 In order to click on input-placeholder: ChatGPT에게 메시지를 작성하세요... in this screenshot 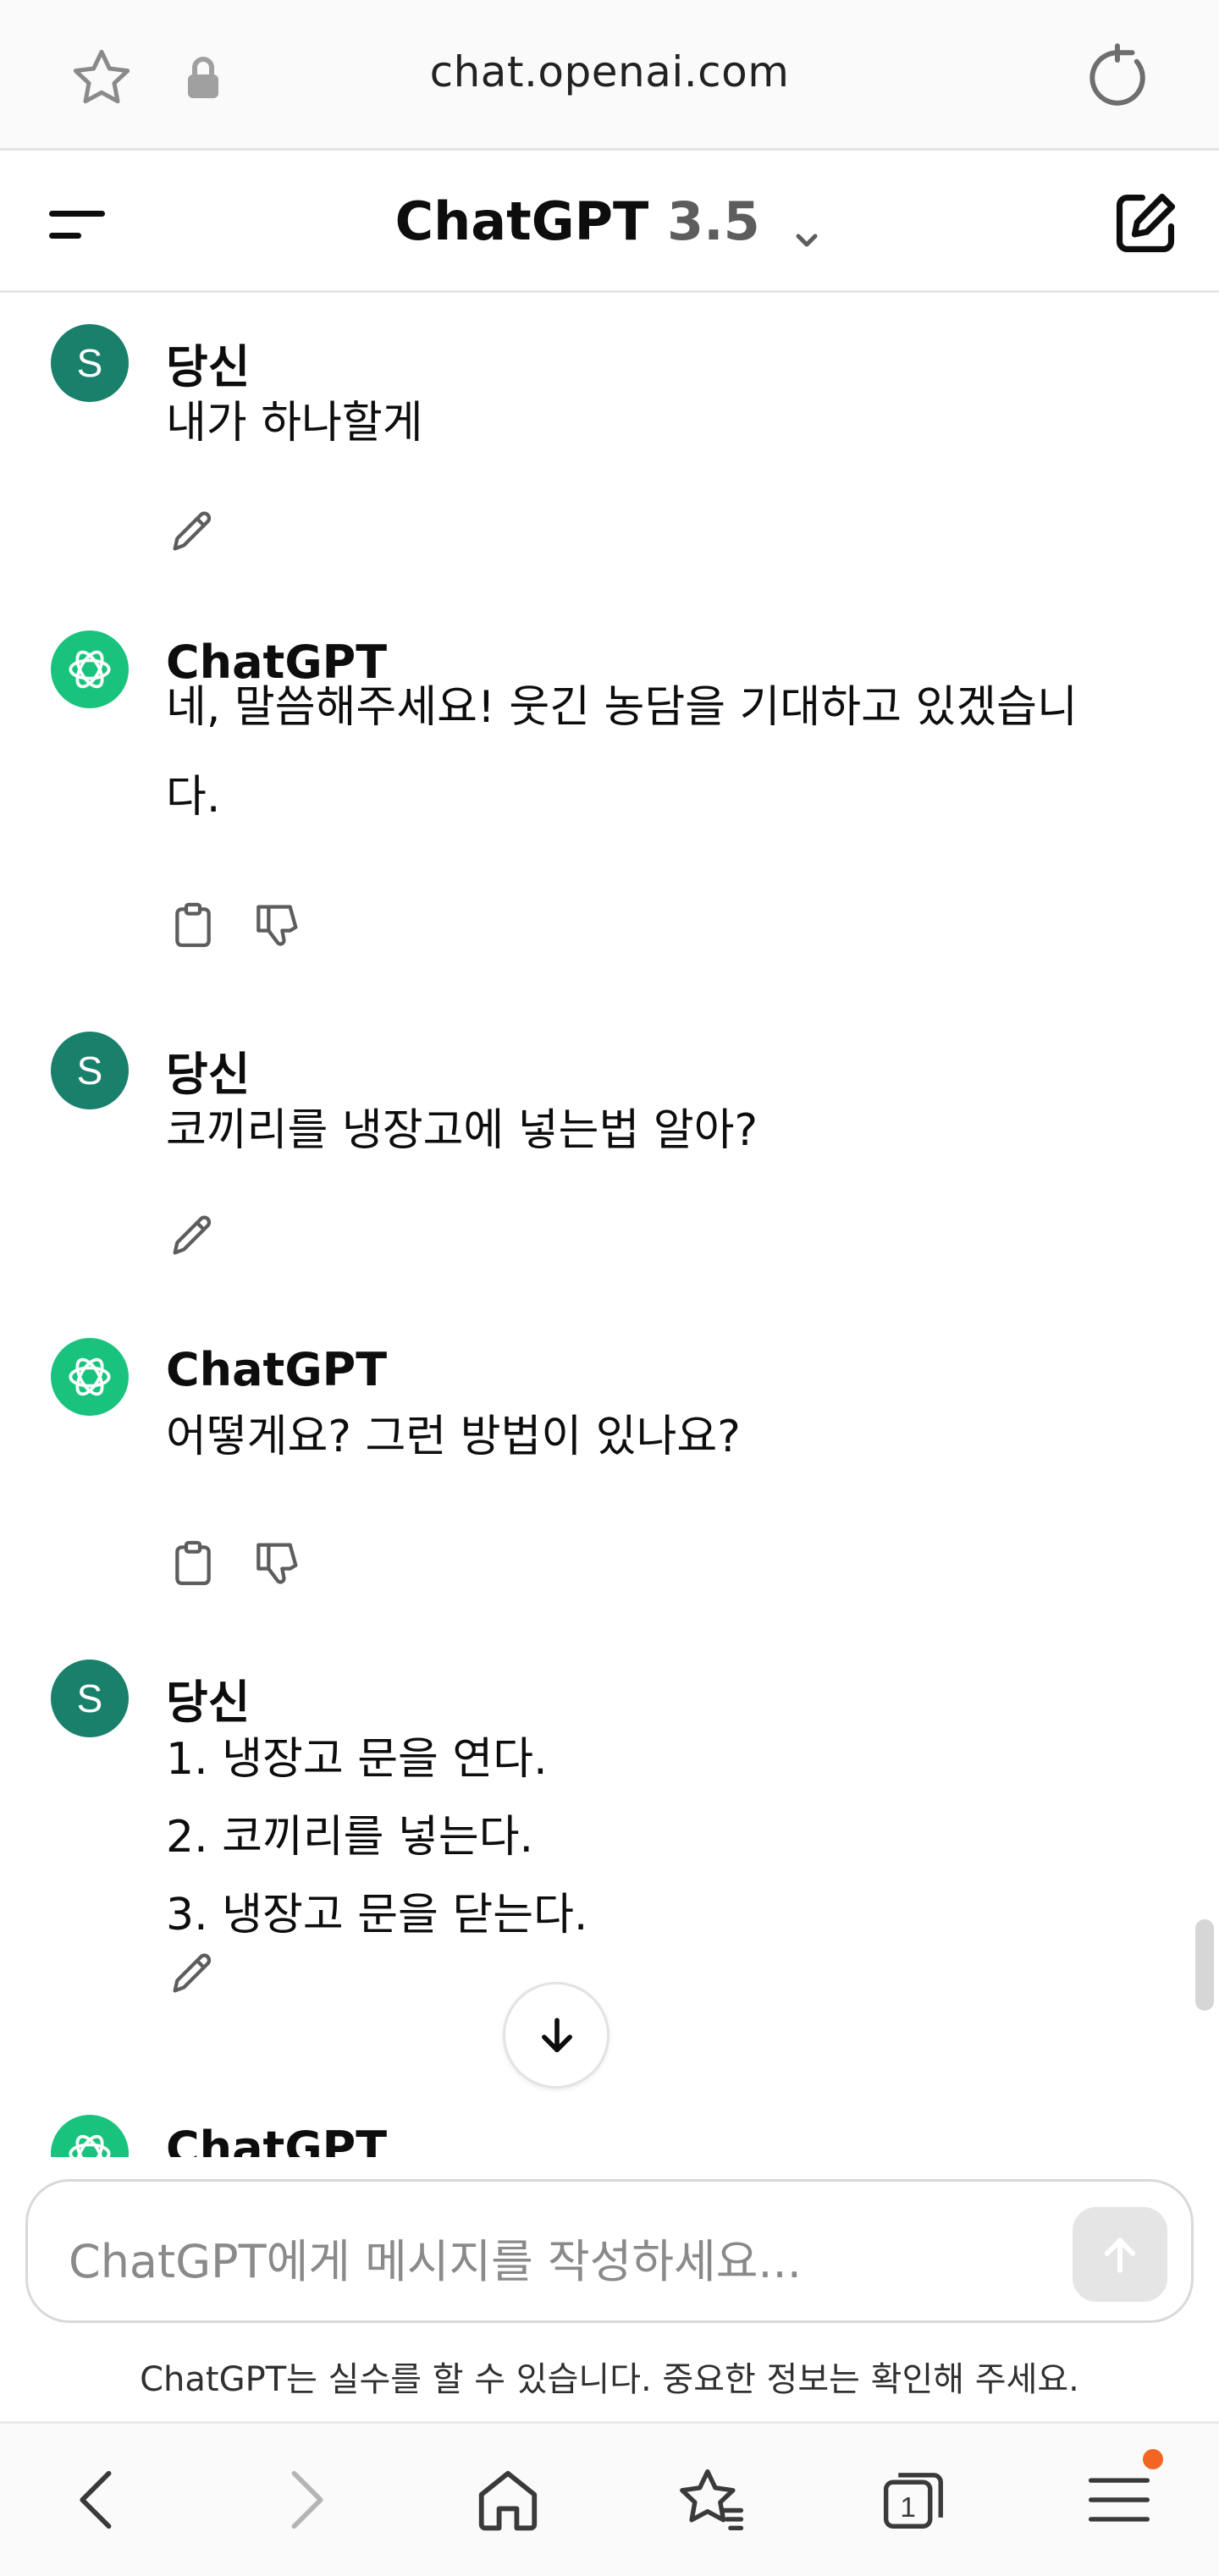, I will do `click(435, 2261)`.